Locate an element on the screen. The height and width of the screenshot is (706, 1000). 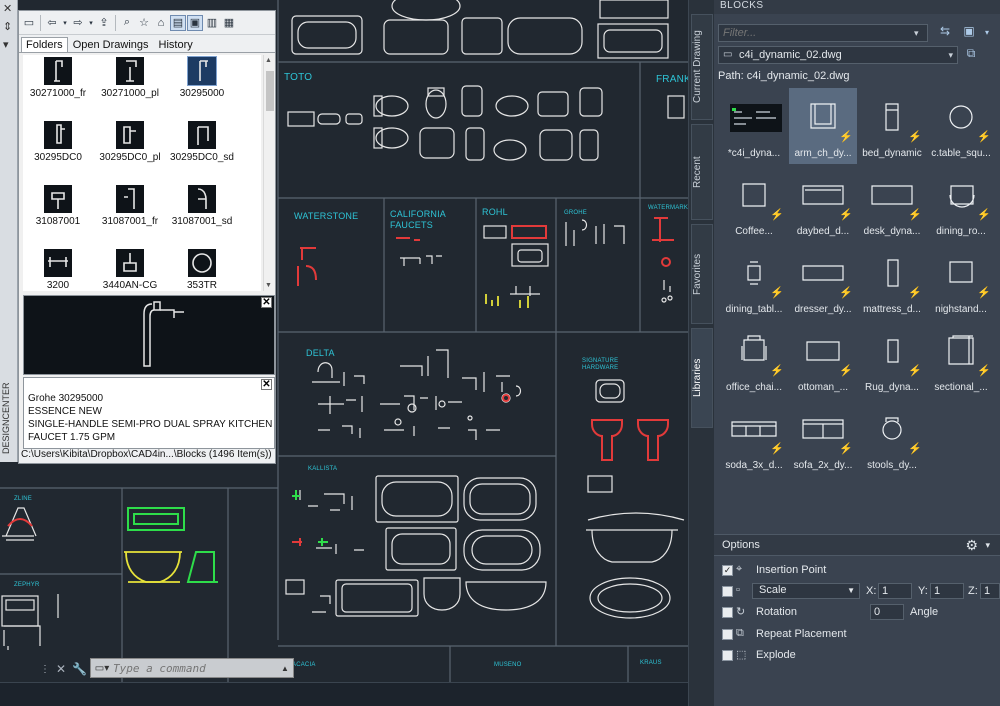
designcenter-title-bar: ✕ ⇕ ▾ DESIGNCENTER is located at coordinates (9, 231).